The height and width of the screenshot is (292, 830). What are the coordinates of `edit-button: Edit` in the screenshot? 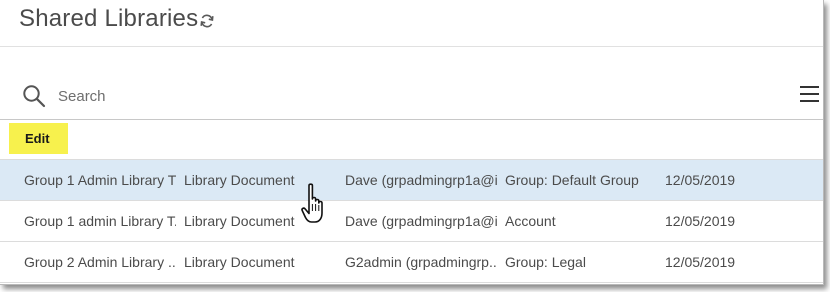 It's located at (38, 138).